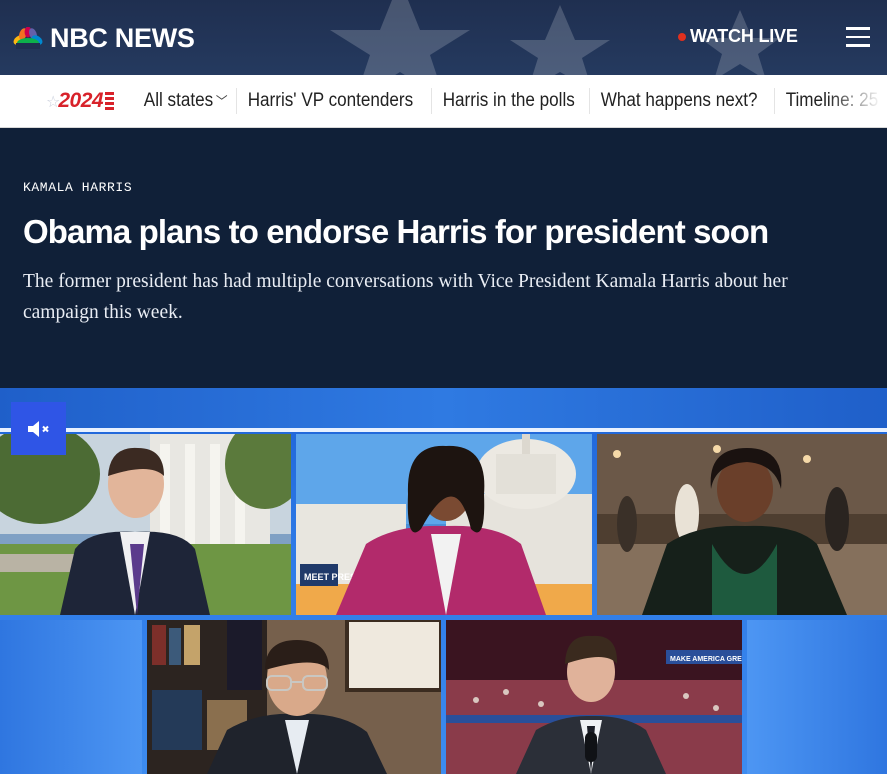  What do you see at coordinates (857, 101) in the screenshot?
I see `subnav-fade` at bounding box center [857, 101].